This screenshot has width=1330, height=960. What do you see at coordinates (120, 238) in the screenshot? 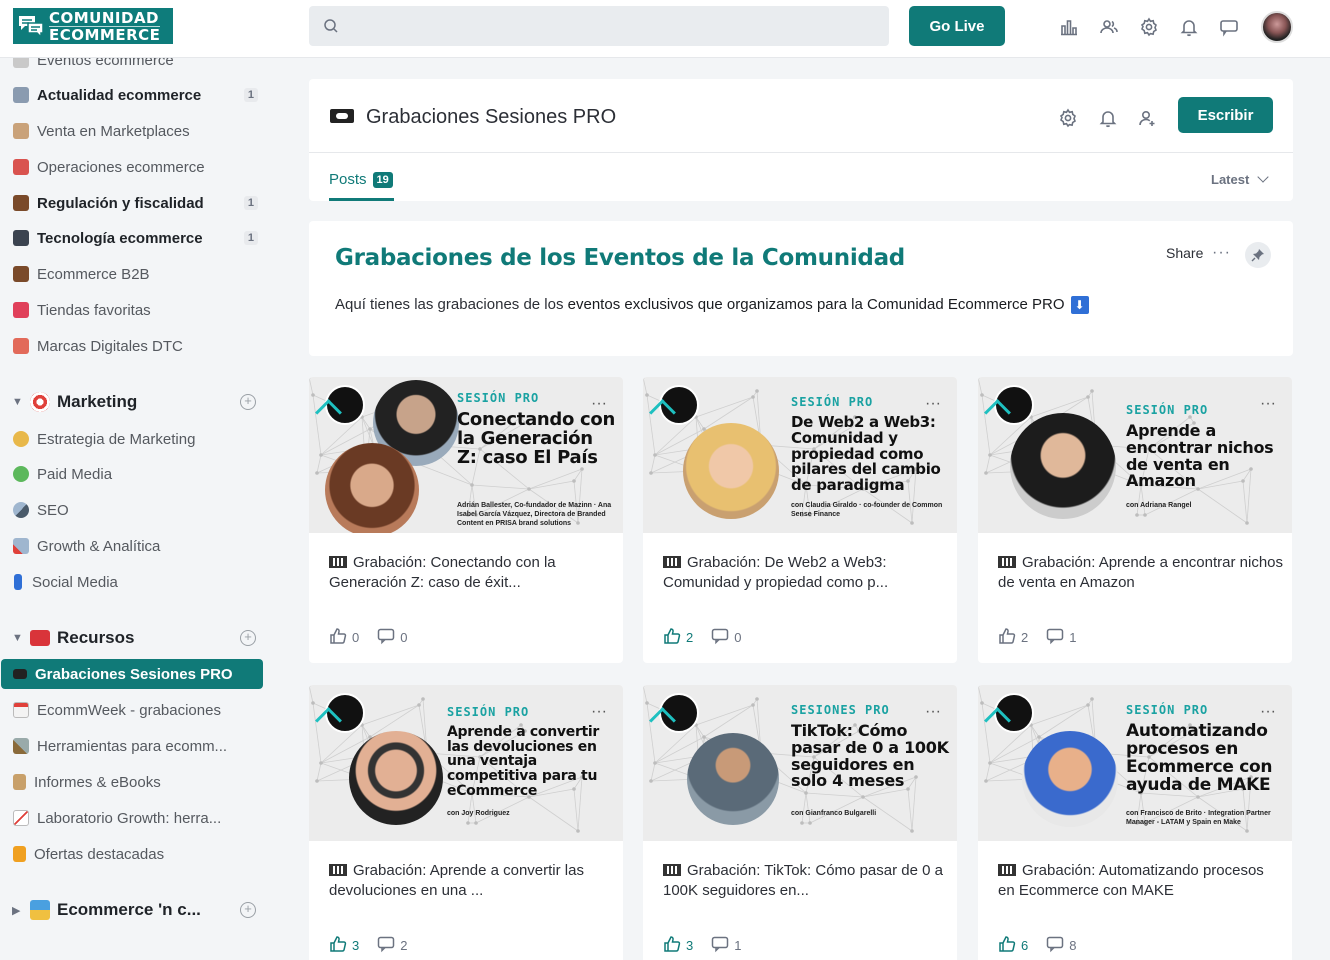
I see `sidebar-item-label: Tecnología ecommerce` at bounding box center [120, 238].